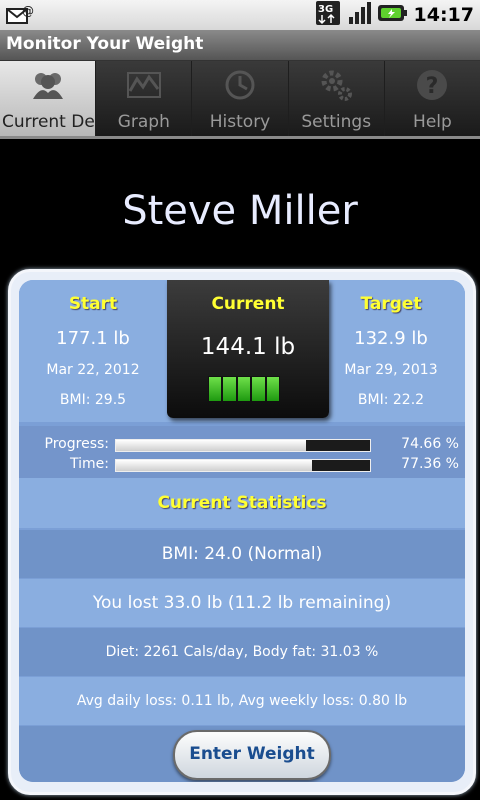  What do you see at coordinates (391, 351) in the screenshot?
I see `target-column: Target 132.9 lb Mar 29, 2013 BMI: 22.2` at bounding box center [391, 351].